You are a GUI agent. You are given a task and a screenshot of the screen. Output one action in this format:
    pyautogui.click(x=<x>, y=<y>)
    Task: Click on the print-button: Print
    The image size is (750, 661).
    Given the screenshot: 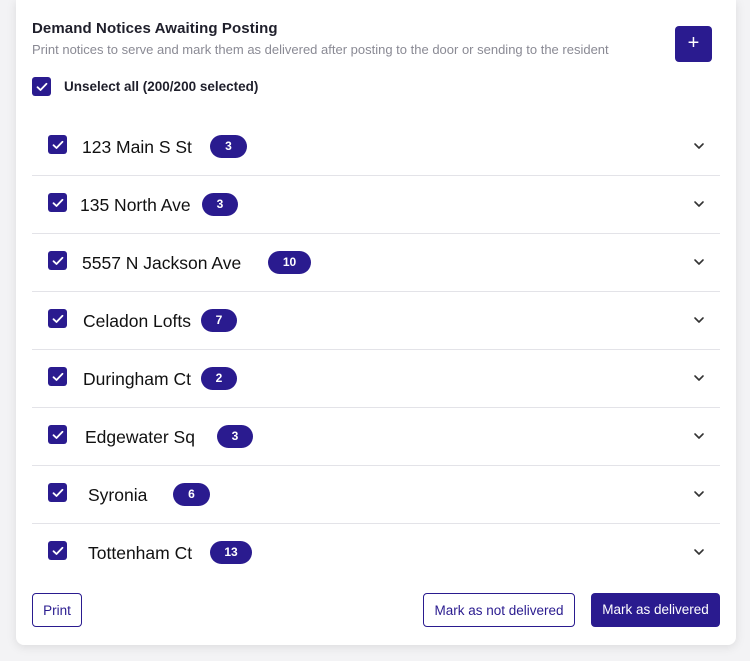 What is the action you would take?
    pyautogui.click(x=57, y=610)
    